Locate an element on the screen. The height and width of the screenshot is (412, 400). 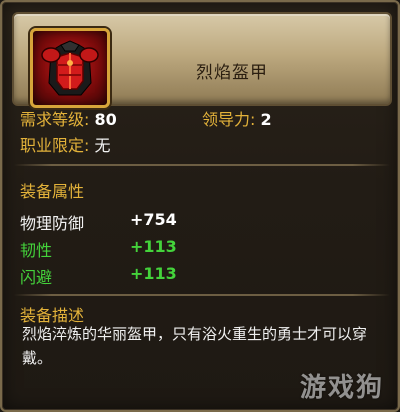
stat-value-physical-defense: +754 is located at coordinates (153, 219).